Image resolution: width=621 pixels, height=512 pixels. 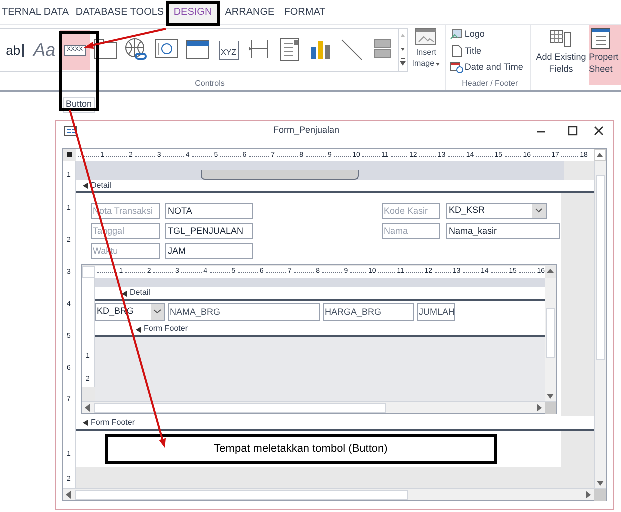 What do you see at coordinates (209, 211) in the screenshot?
I see `input-field: NOTA` at bounding box center [209, 211].